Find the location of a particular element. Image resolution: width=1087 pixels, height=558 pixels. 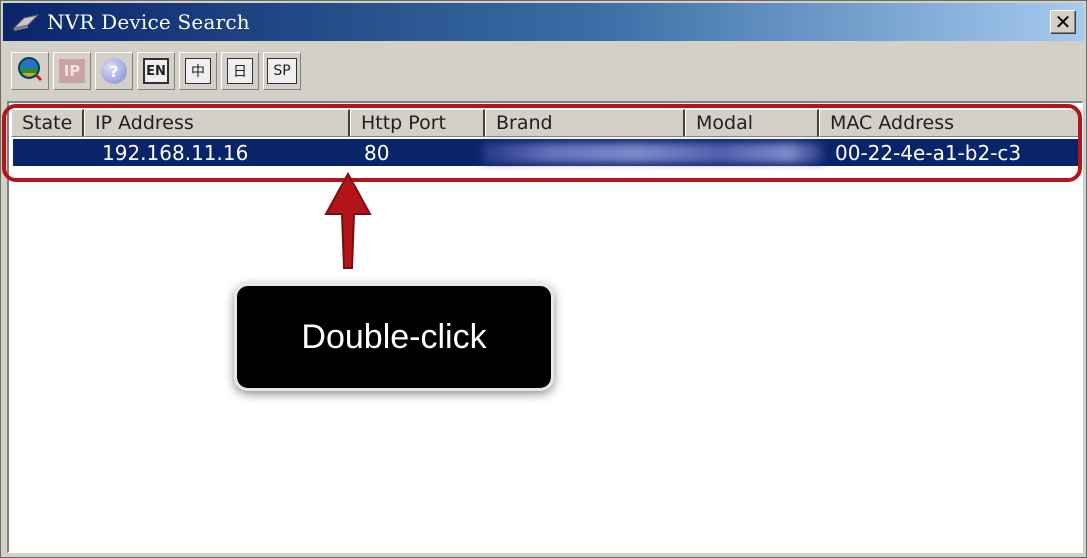

table-row: 192.168.11.16 80 00-22-4e-a1-b2-c3 is located at coordinates (546, 152).